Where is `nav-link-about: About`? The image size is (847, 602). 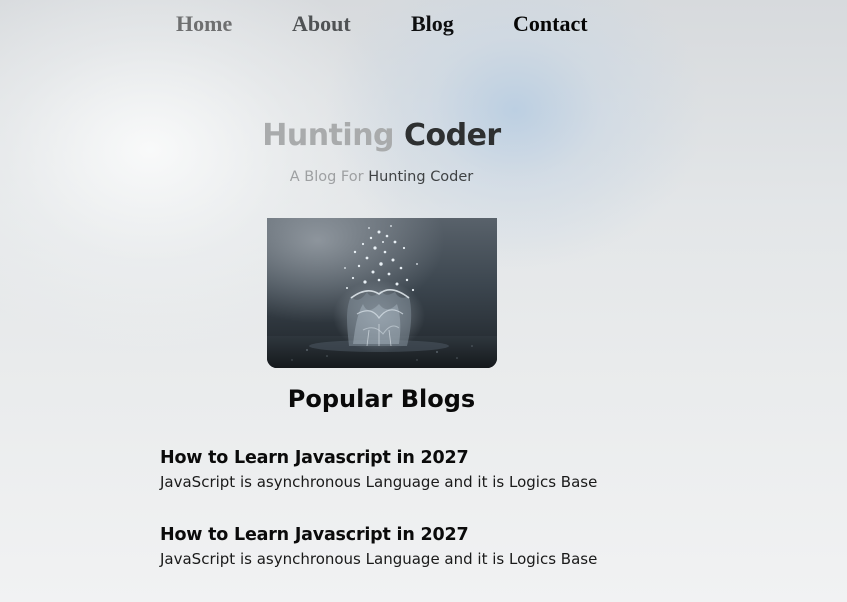
nav-link-about: About is located at coordinates (321, 24).